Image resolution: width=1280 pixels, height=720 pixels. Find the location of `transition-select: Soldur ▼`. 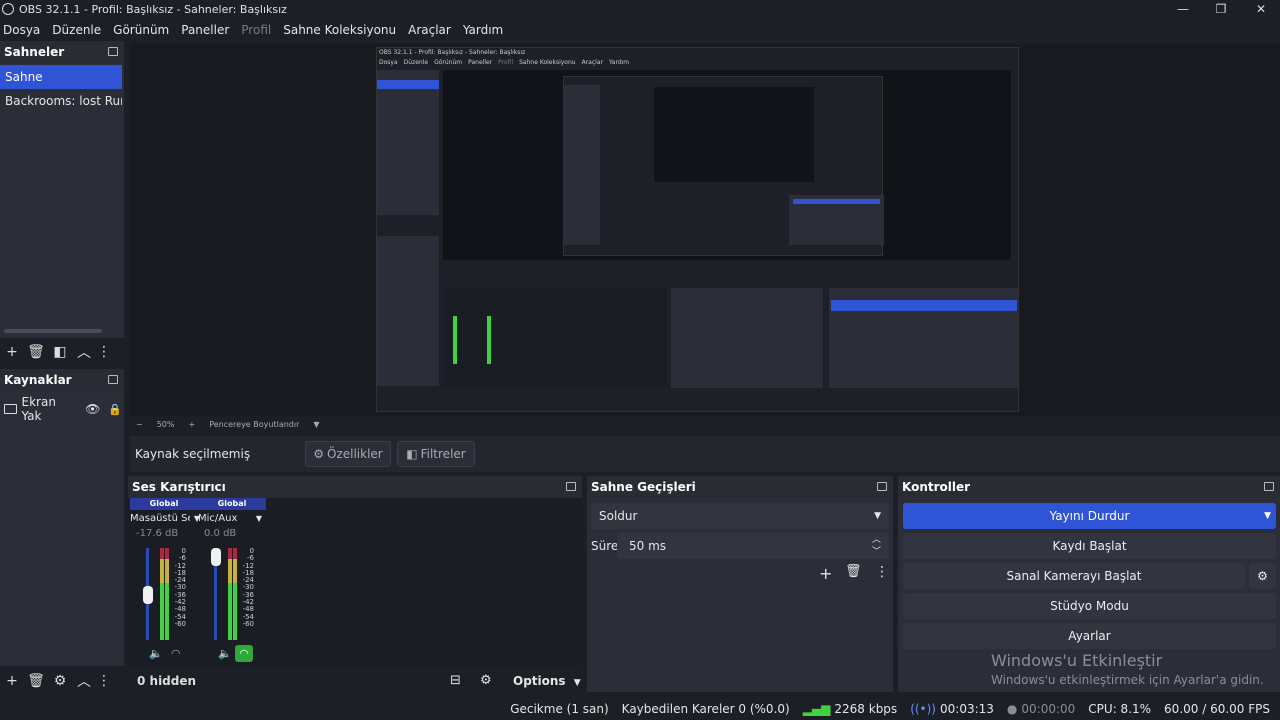

transition-select: Soldur ▼ is located at coordinates (740, 516).